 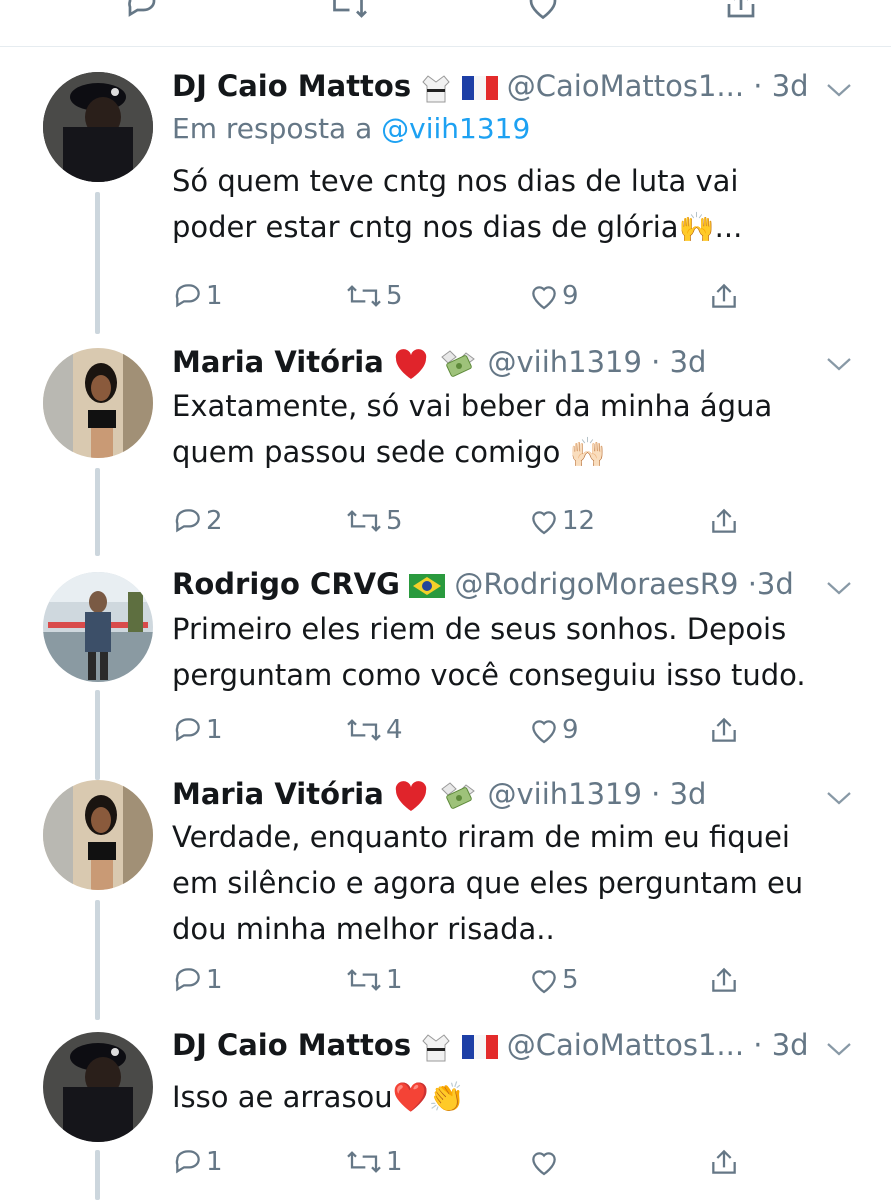 I want to click on retweet-count: 1, so click(x=394, y=1162).